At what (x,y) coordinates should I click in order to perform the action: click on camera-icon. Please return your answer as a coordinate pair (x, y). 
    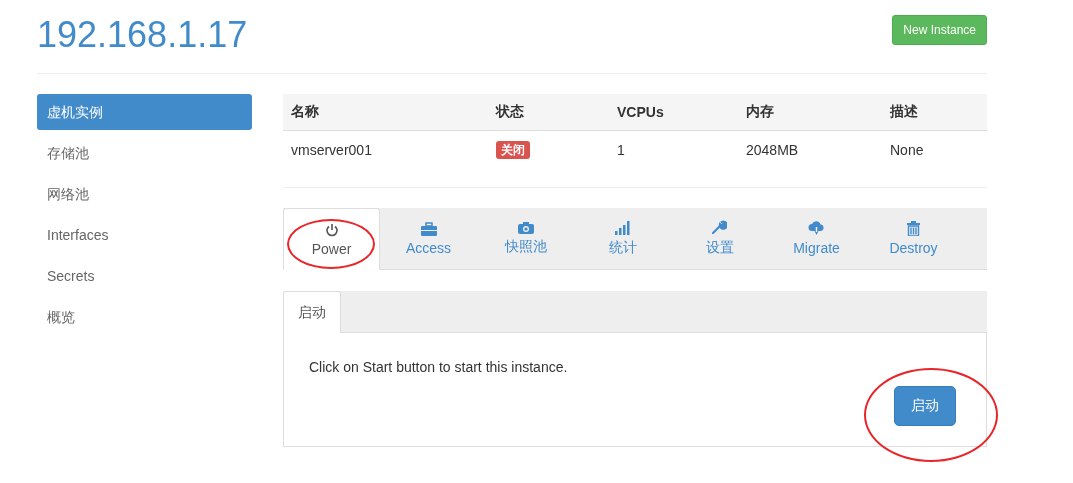
    Looking at the image, I should click on (525, 227).